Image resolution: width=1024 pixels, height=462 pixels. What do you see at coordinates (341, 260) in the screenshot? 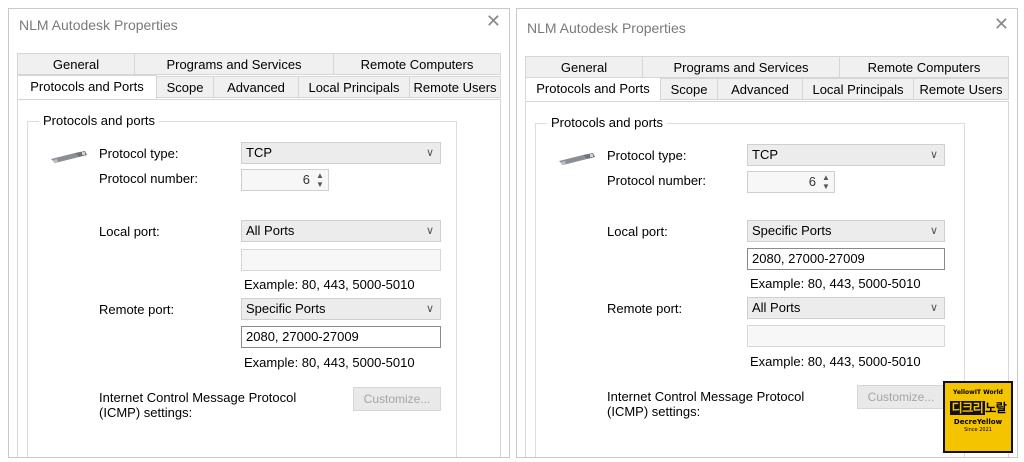
I see `local-port-input` at bounding box center [341, 260].